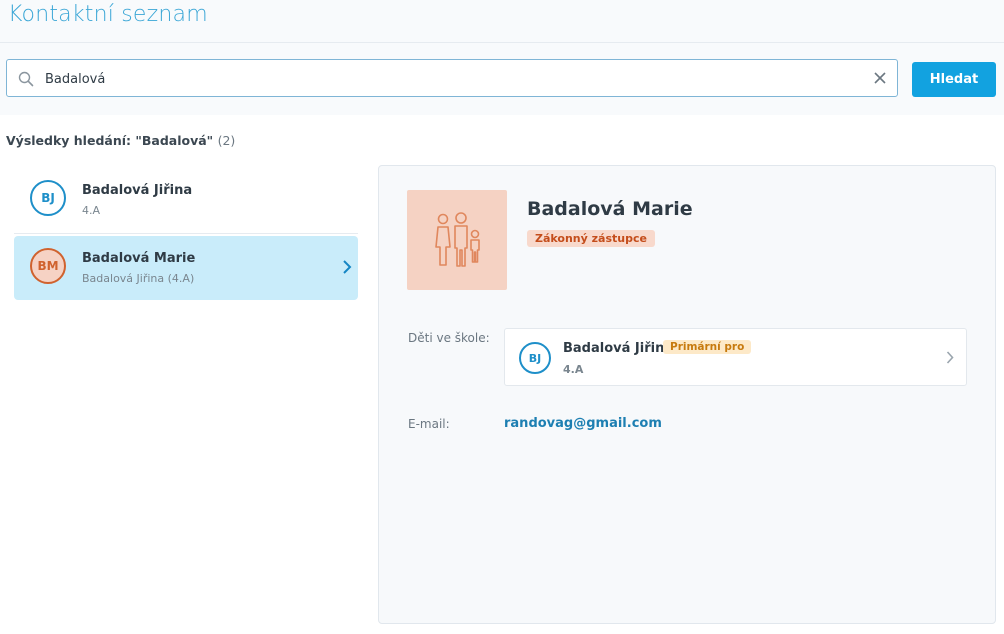 Image resolution: width=1004 pixels, height=634 pixels. Describe the element at coordinates (429, 424) in the screenshot. I see `email-label: E-mail:` at that location.